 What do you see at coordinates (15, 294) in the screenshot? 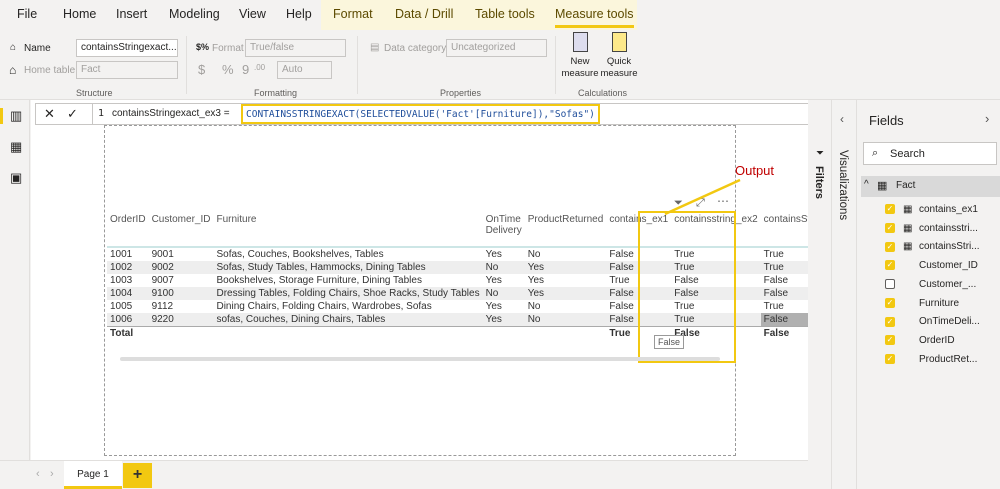
I see `view-nav: ▥ ▦ ▣` at bounding box center [15, 294].